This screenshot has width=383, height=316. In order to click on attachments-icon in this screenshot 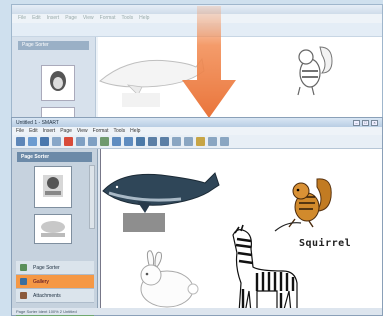, I will do `click(23, 295)`.